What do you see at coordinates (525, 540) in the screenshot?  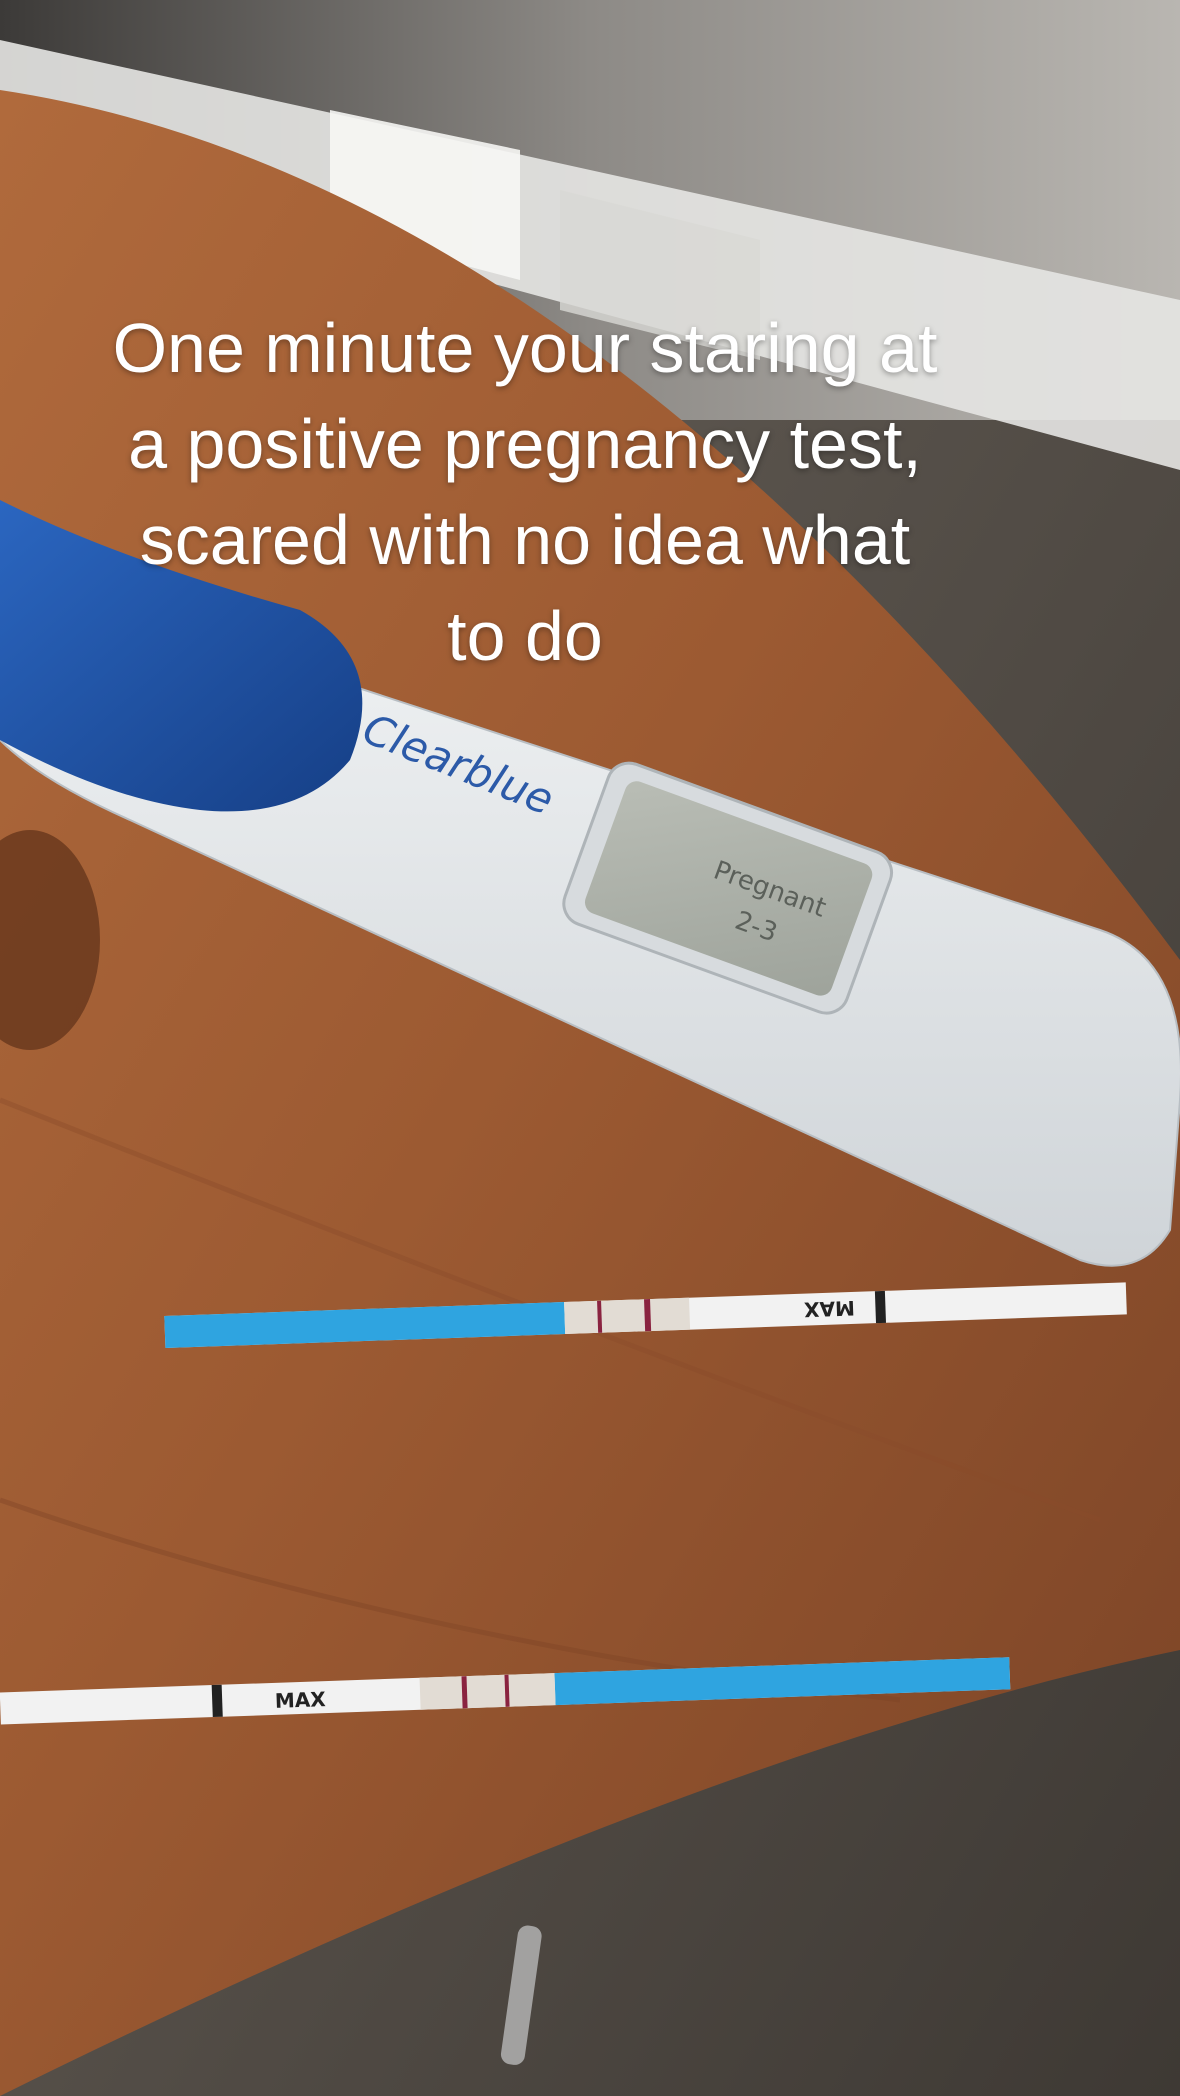 I see `caption-line-3: scared with no idea what` at bounding box center [525, 540].